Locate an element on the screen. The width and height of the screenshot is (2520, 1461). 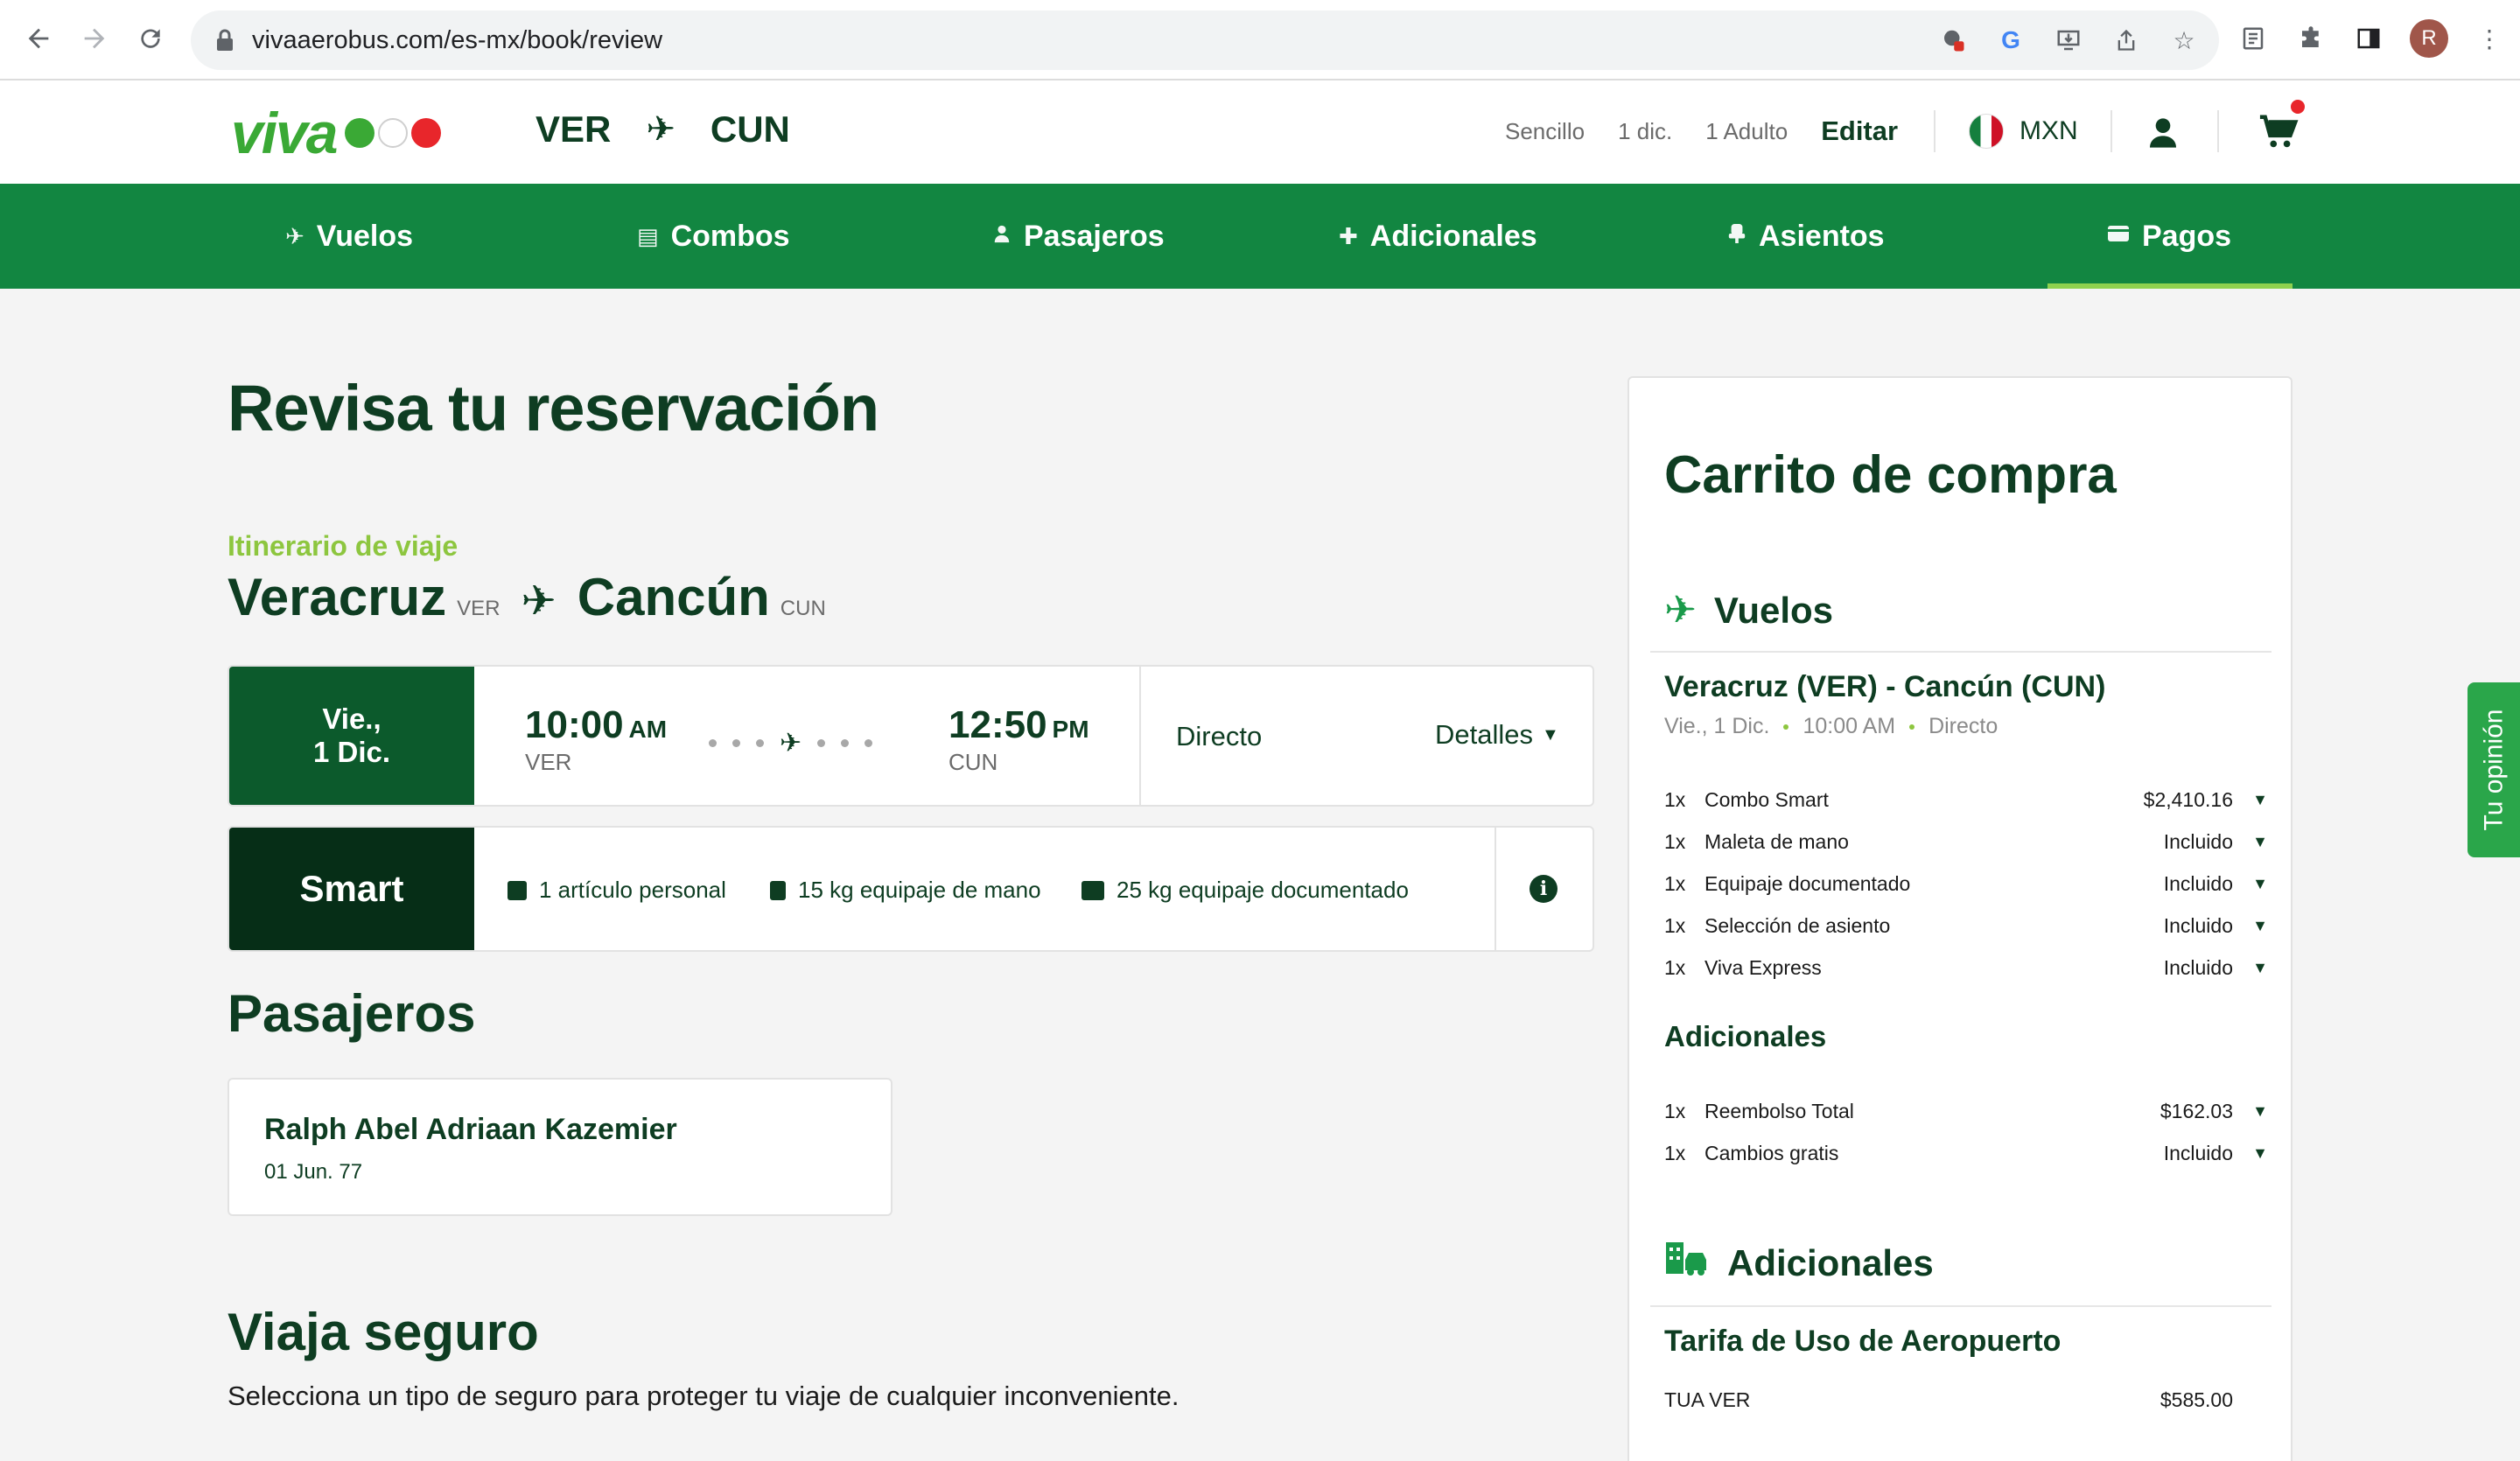
step-adicionales: ✚ Adicionales is located at coordinates (1438, 237).